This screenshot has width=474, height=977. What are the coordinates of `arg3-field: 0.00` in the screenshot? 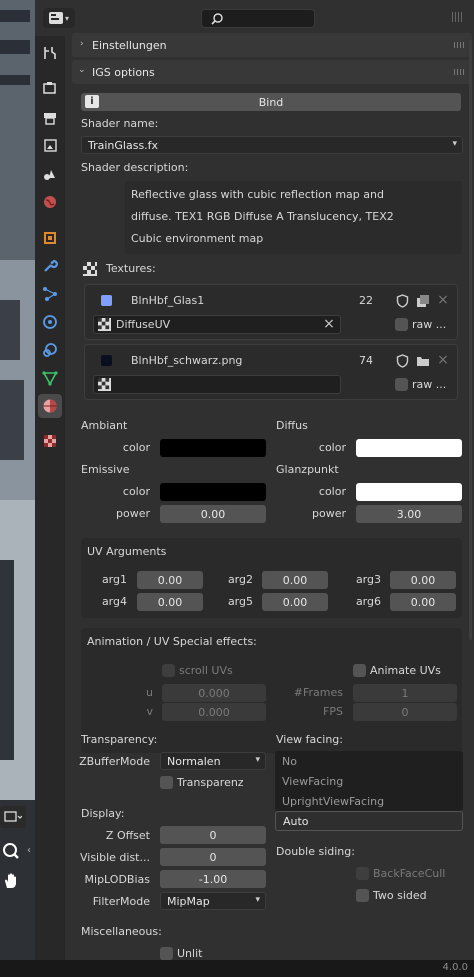 It's located at (423, 580).